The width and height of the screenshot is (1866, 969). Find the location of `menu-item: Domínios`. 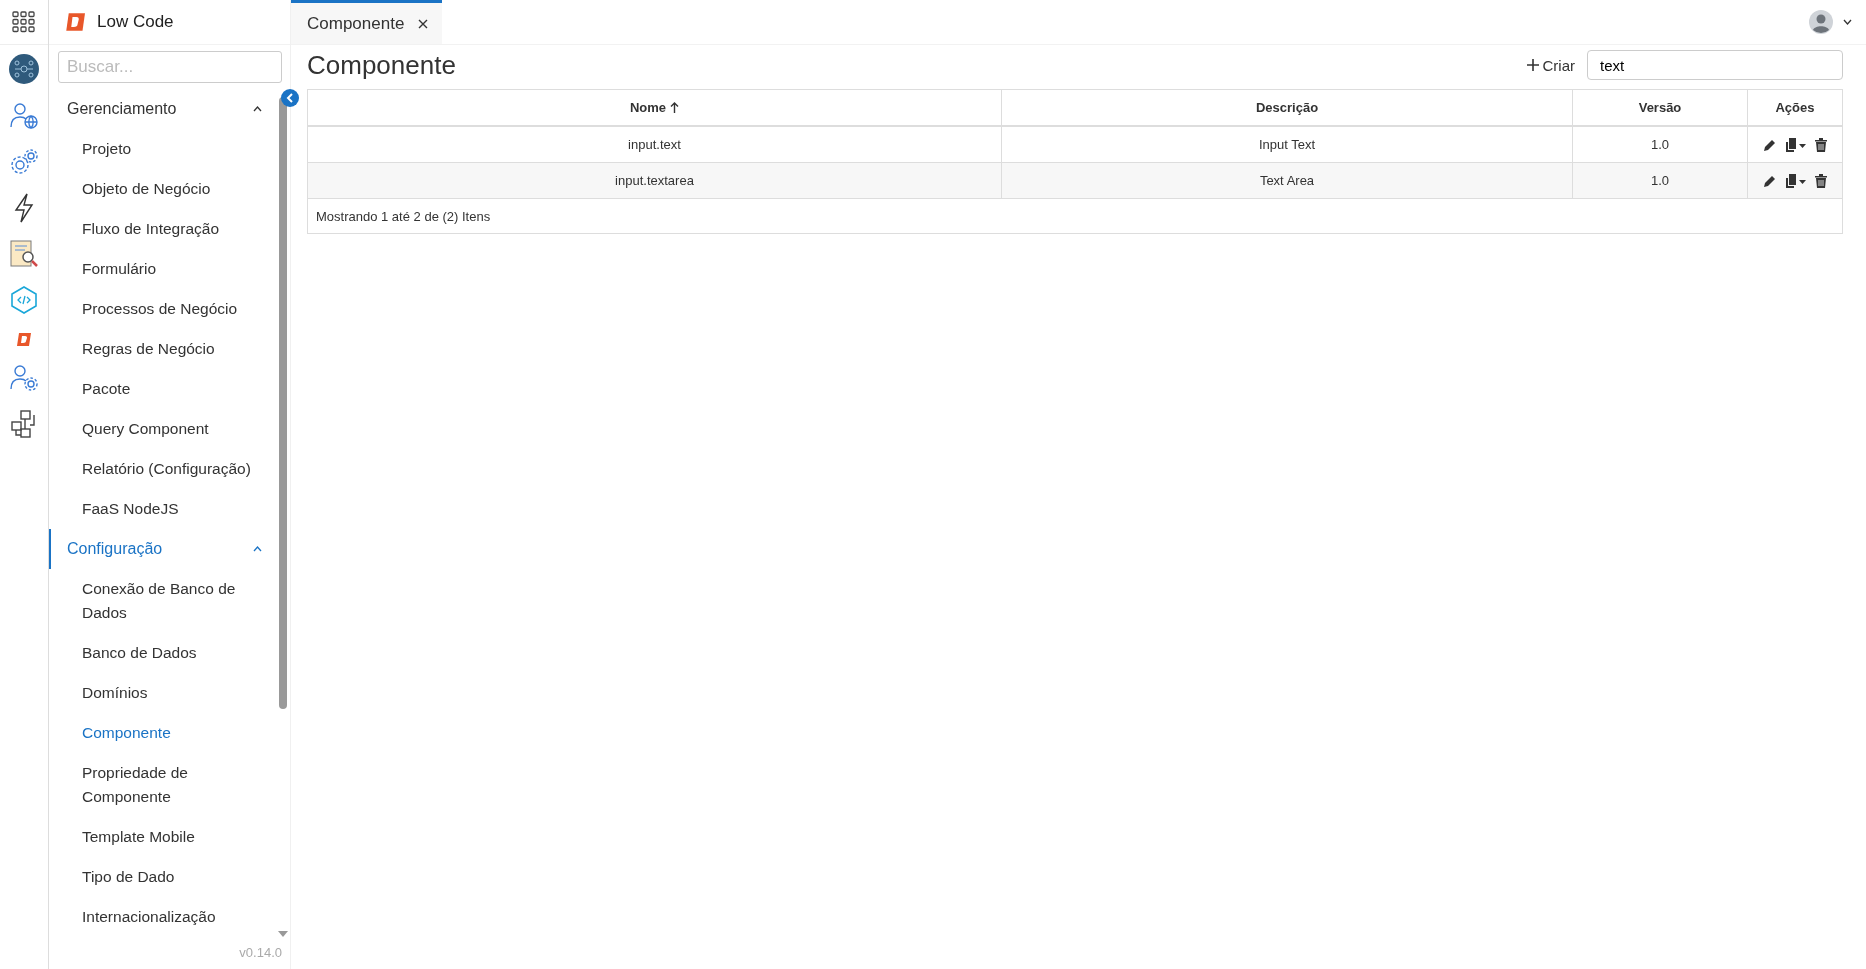

menu-item: Domínios is located at coordinates (158, 693).